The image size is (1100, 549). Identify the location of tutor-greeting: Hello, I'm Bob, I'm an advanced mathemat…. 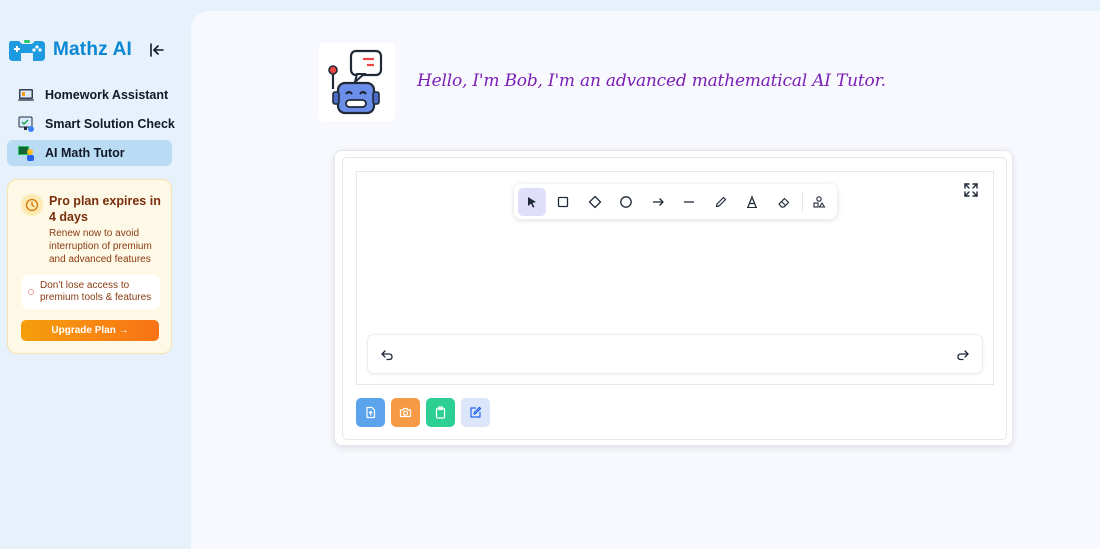
(651, 81).